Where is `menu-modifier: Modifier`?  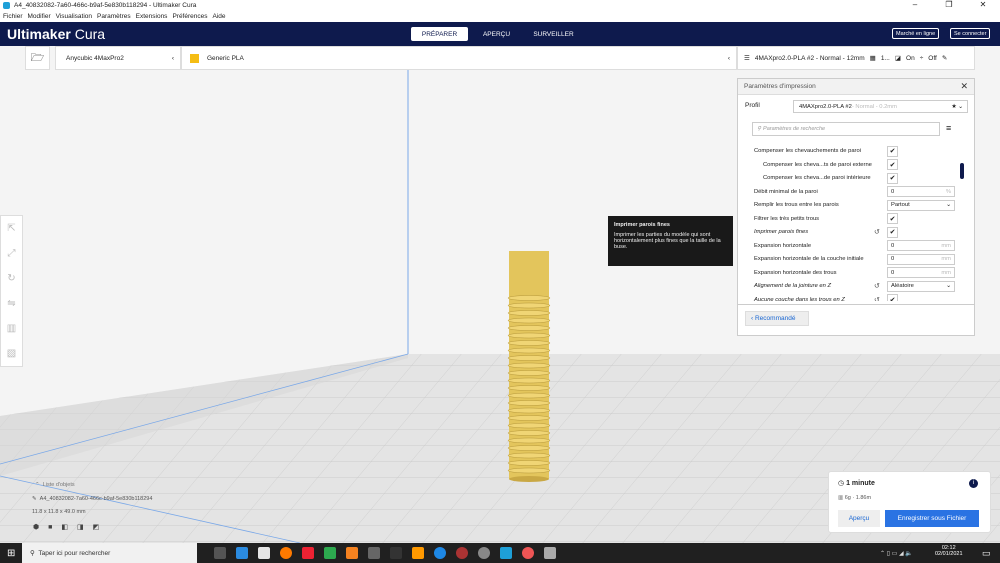
menu-modifier: Modifier is located at coordinates (39, 16).